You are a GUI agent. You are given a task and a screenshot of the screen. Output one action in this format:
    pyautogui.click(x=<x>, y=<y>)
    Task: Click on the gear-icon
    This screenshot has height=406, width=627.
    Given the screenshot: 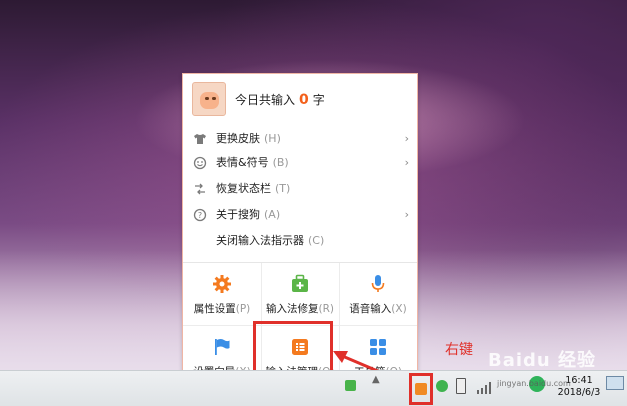 What is the action you would take?
    pyautogui.click(x=222, y=284)
    